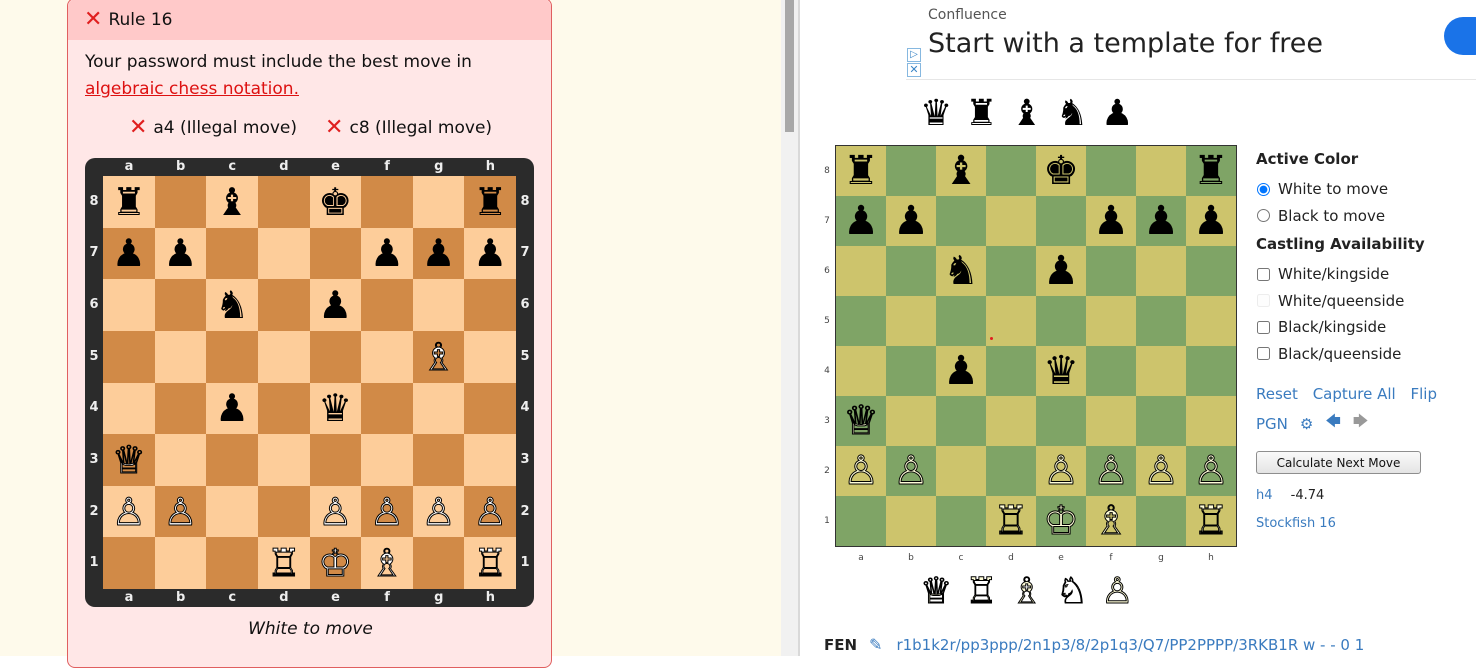  What do you see at coordinates (1061, 221) in the screenshot?
I see `editor-square-e7` at bounding box center [1061, 221].